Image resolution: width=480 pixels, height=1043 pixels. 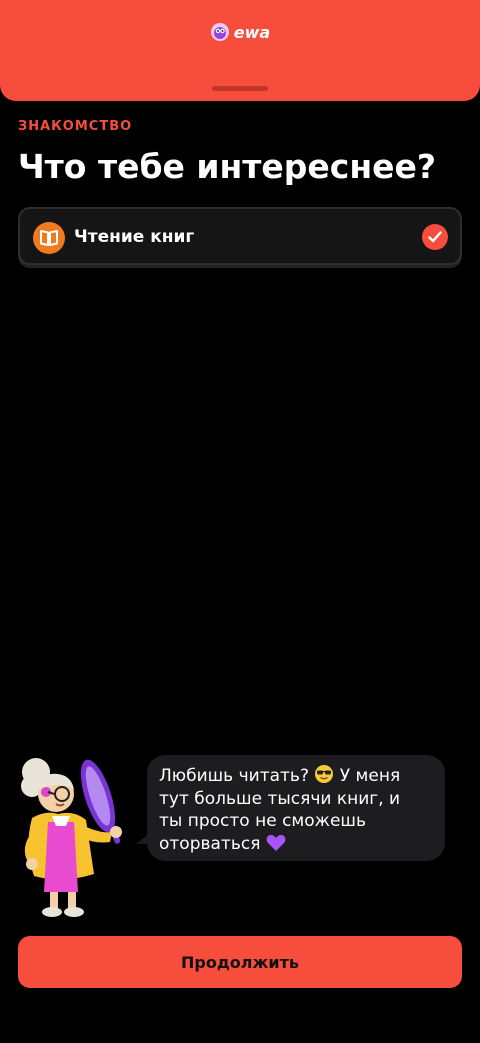 I want to click on brand-logo: ewa, so click(x=240, y=32).